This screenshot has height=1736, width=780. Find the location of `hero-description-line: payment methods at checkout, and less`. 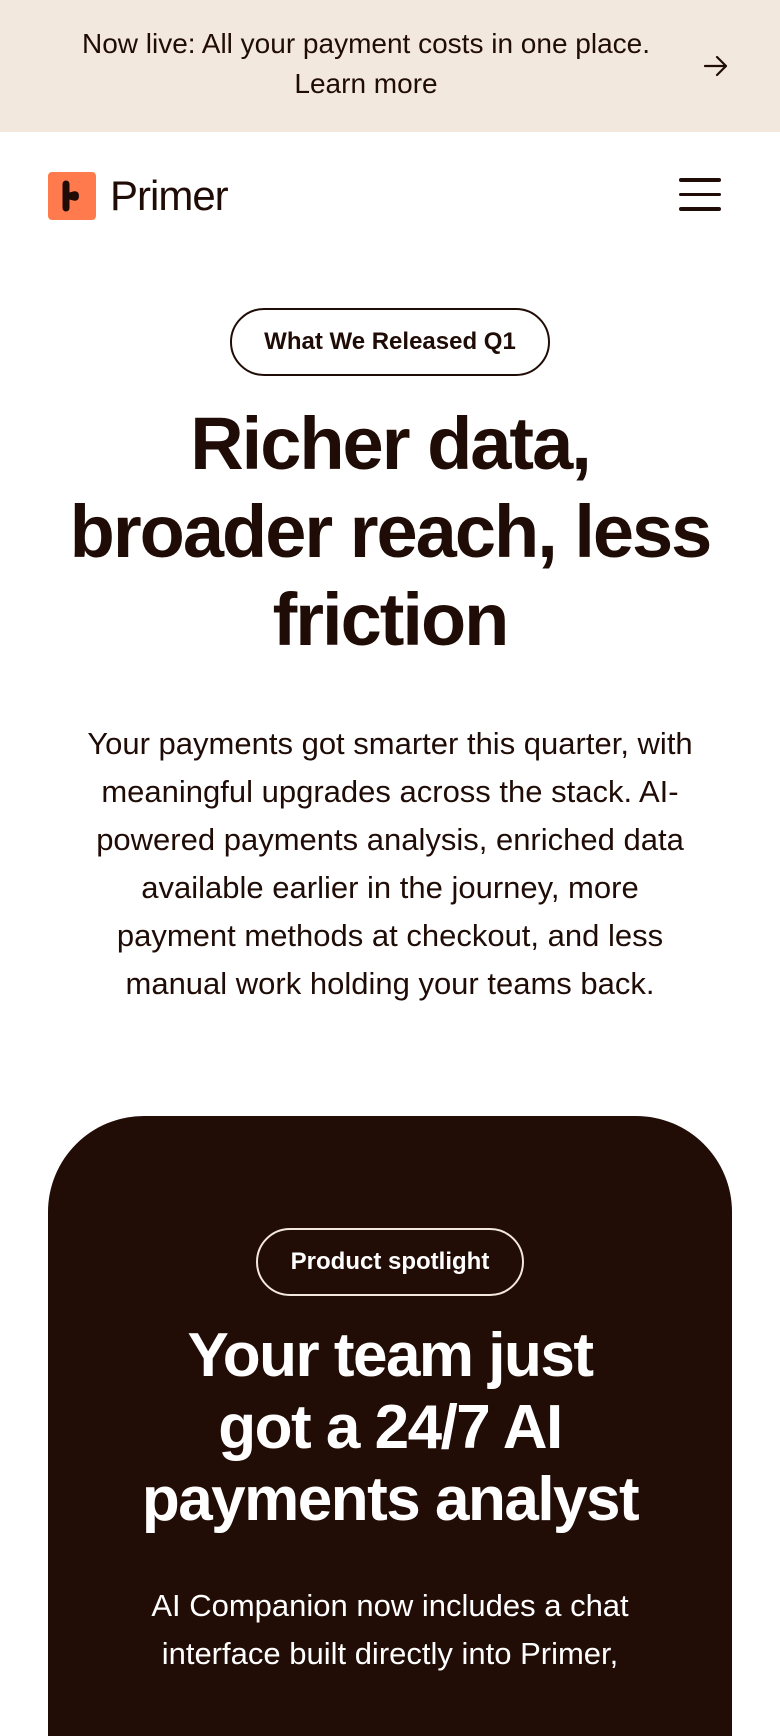

hero-description-line: payment methods at checkout, and less is located at coordinates (390, 935).